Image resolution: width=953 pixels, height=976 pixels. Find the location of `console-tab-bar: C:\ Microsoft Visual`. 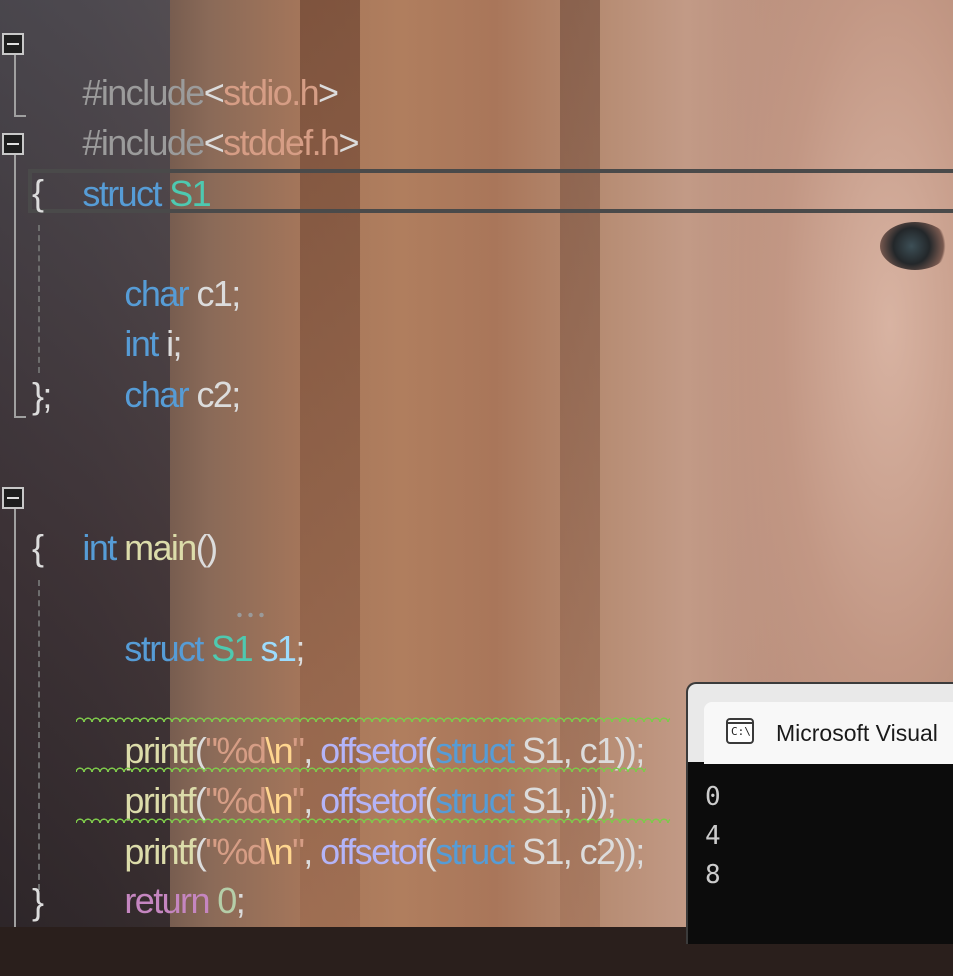

console-tab-bar: C:\ Microsoft Visual is located at coordinates (820, 724).